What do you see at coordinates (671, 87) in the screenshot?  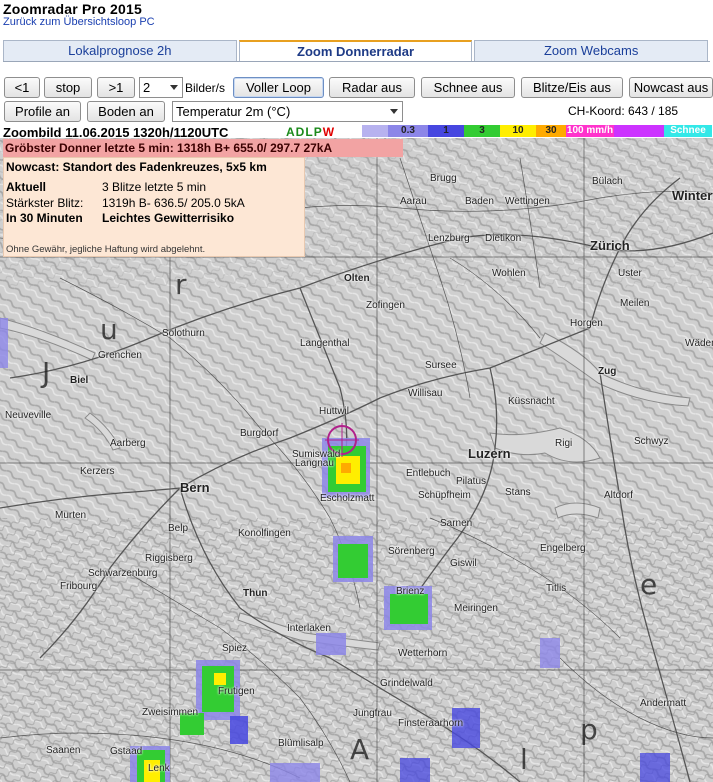 I see `nowcast-off-button: Nowcast aus` at bounding box center [671, 87].